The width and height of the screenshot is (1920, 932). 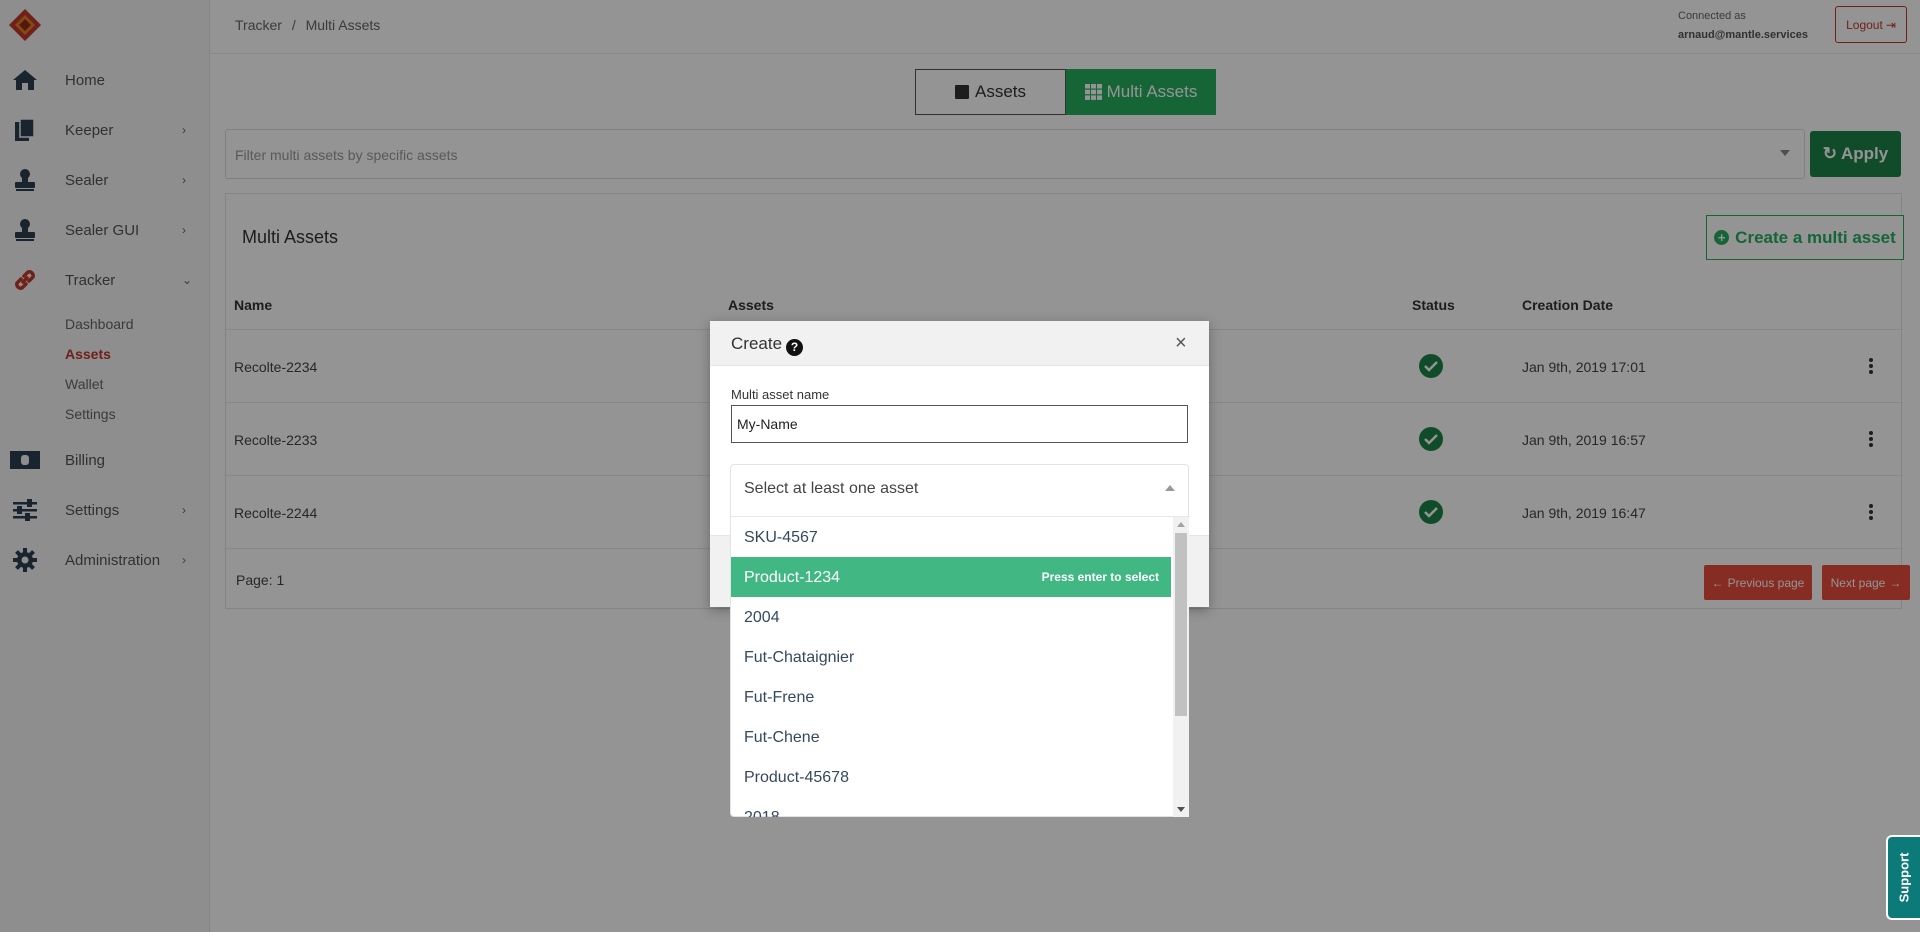 I want to click on option-item: Product-45678, so click(x=951, y=777).